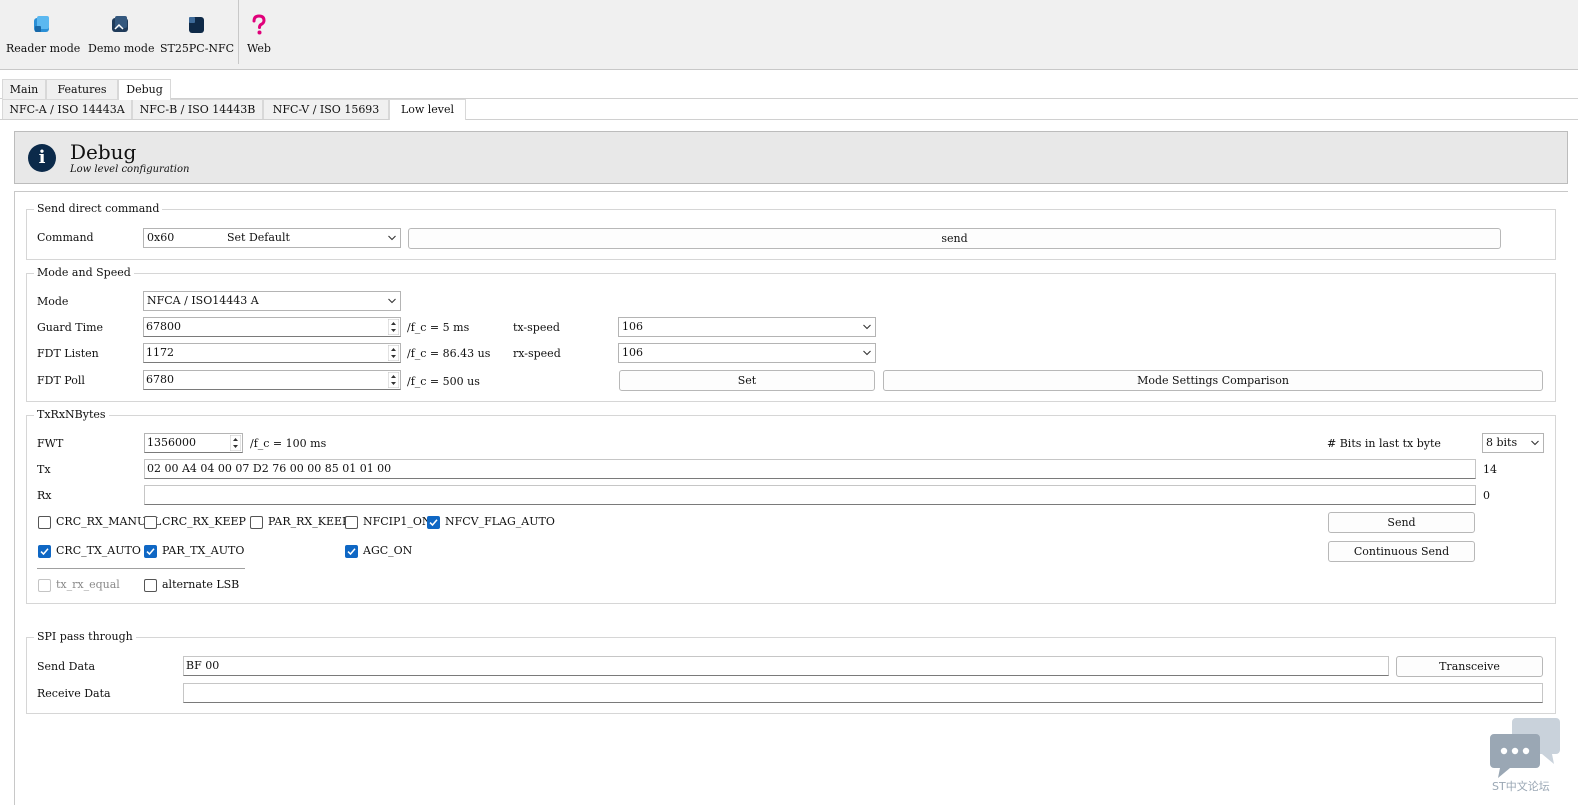 The height and width of the screenshot is (805, 1578). I want to click on fdt-listen-label: FDT Listen, so click(68, 353).